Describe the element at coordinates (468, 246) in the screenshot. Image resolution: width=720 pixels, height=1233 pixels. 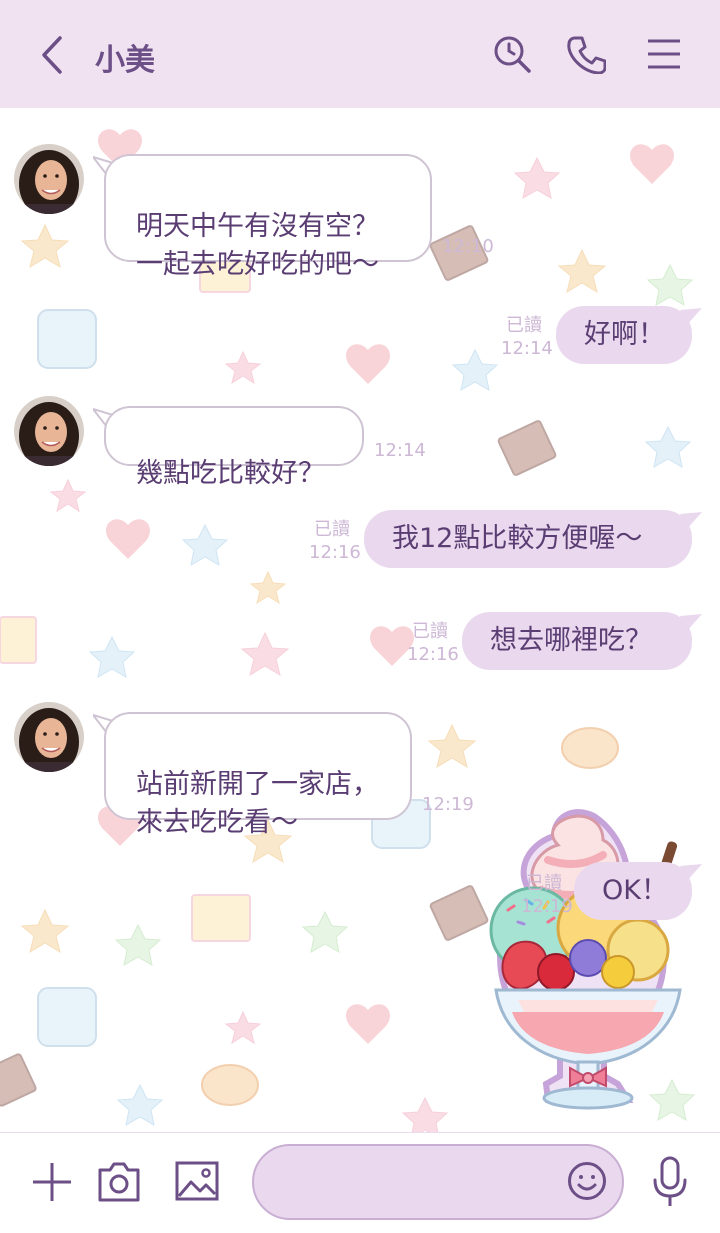
I see `message-time: 12:10` at that location.